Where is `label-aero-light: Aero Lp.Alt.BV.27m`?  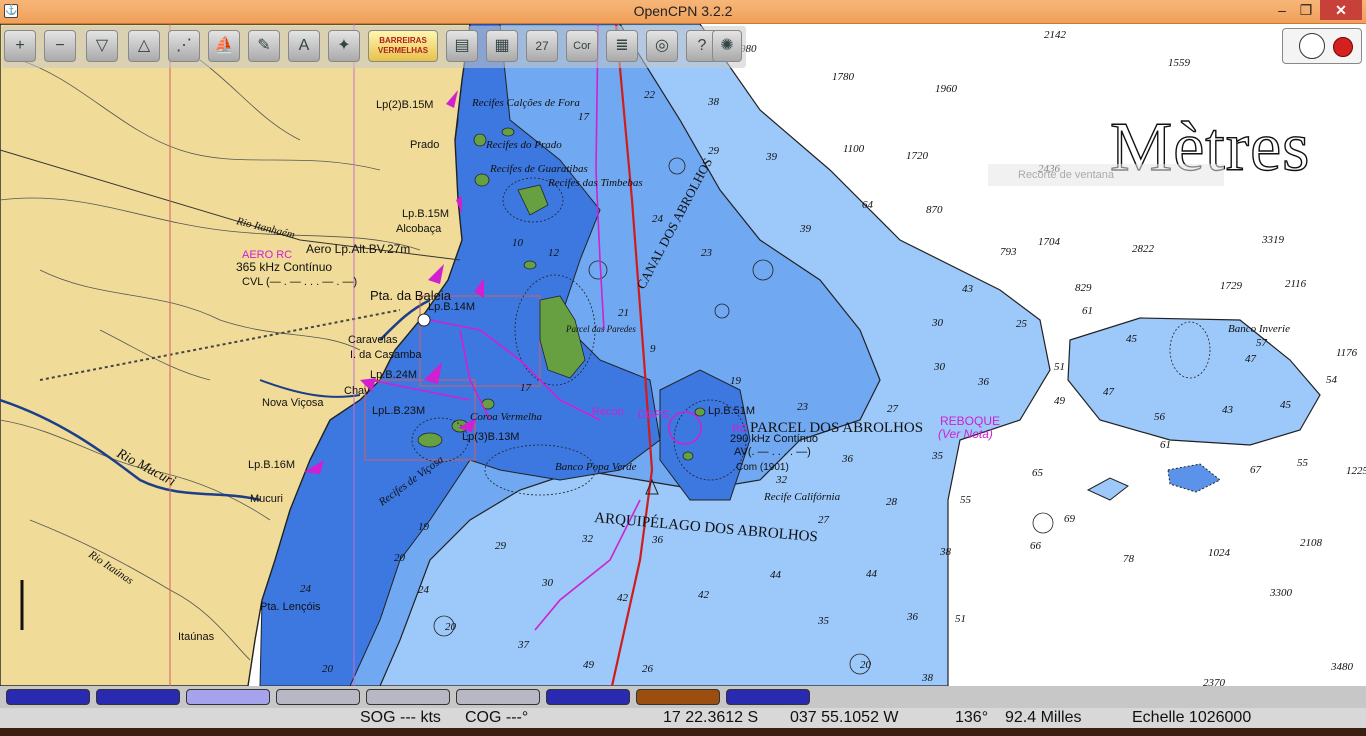 label-aero-light: Aero Lp.Alt.BV.27m is located at coordinates (358, 249).